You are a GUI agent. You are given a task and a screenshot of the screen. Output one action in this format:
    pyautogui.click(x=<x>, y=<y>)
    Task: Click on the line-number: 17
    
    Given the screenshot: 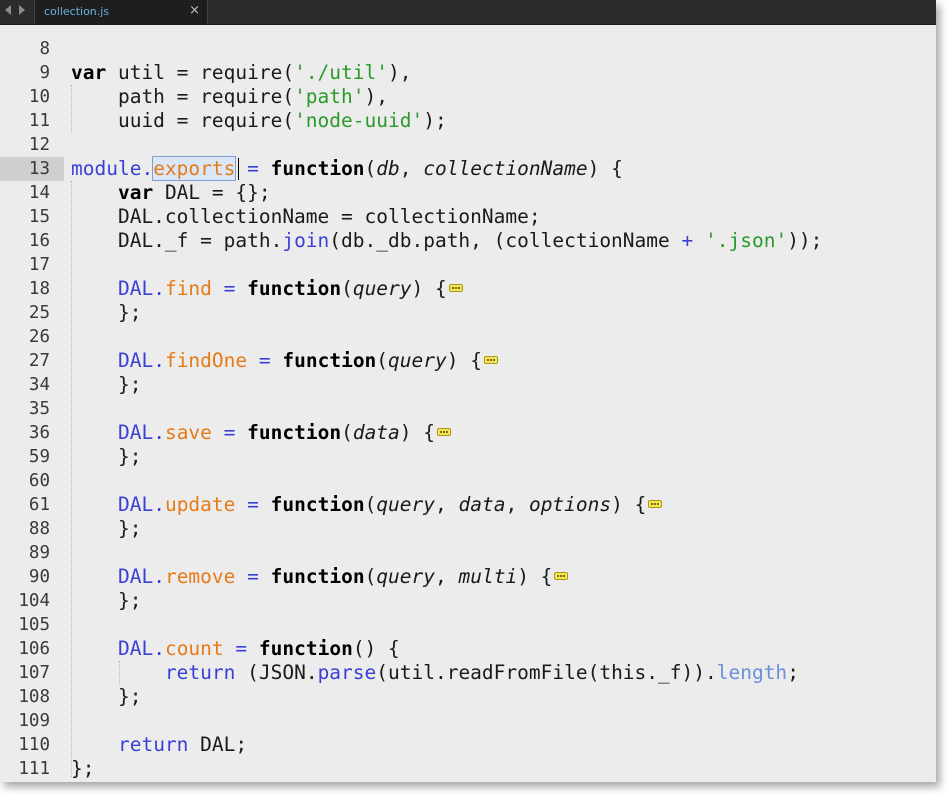 What is the action you would take?
    pyautogui.click(x=39, y=265)
    